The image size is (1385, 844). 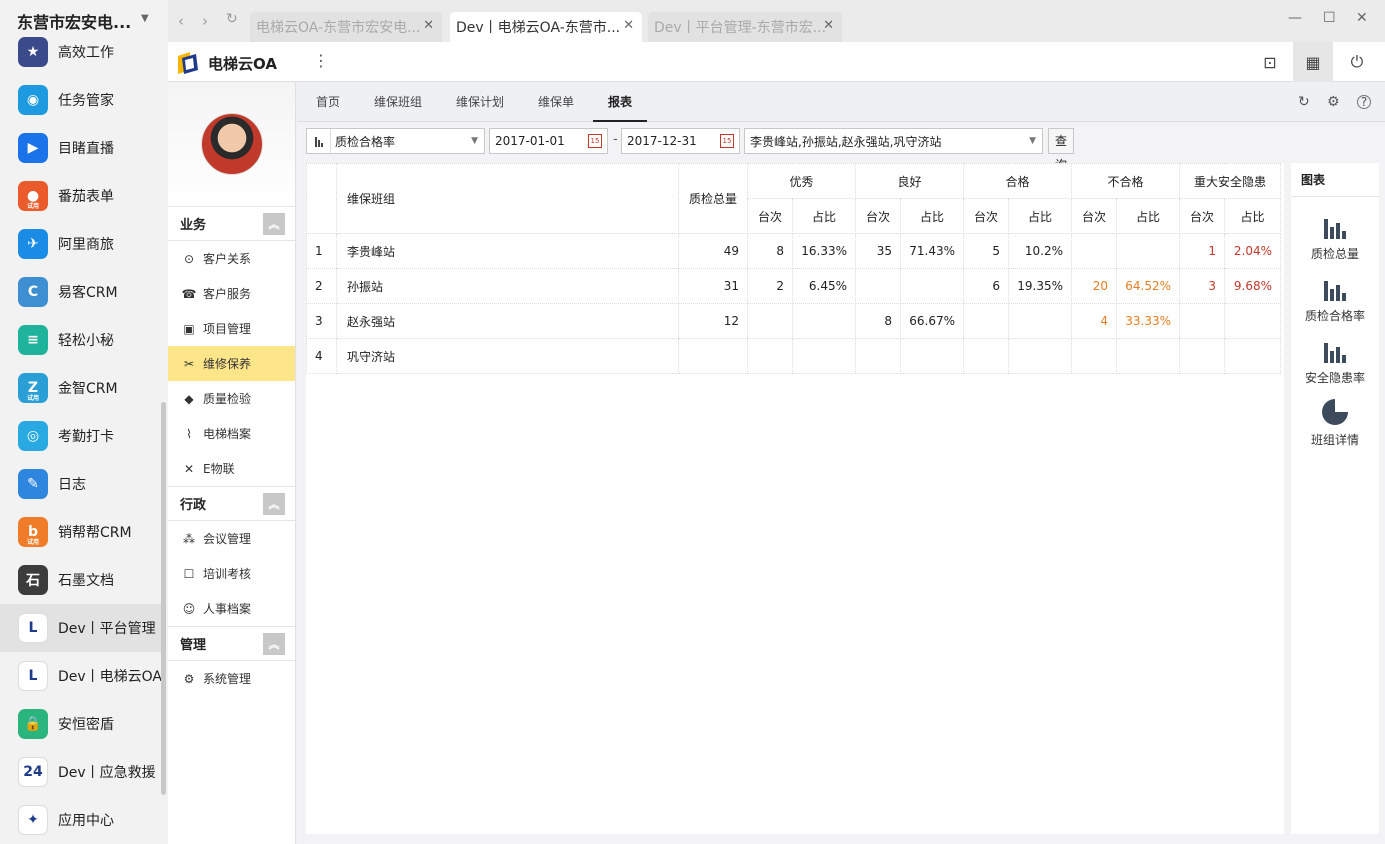 I want to click on sidebar-item: ◆ 质量检验, so click(x=231, y=398).